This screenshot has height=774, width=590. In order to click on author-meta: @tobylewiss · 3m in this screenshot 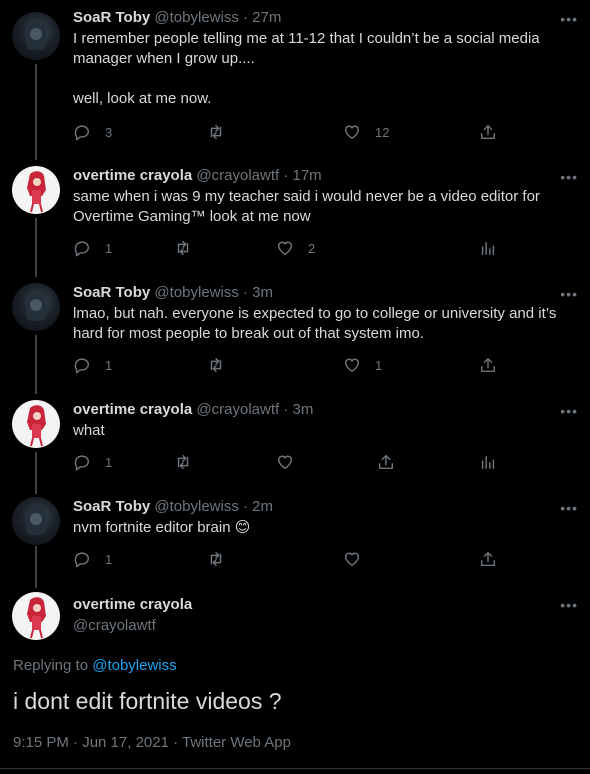, I will do `click(213, 292)`.